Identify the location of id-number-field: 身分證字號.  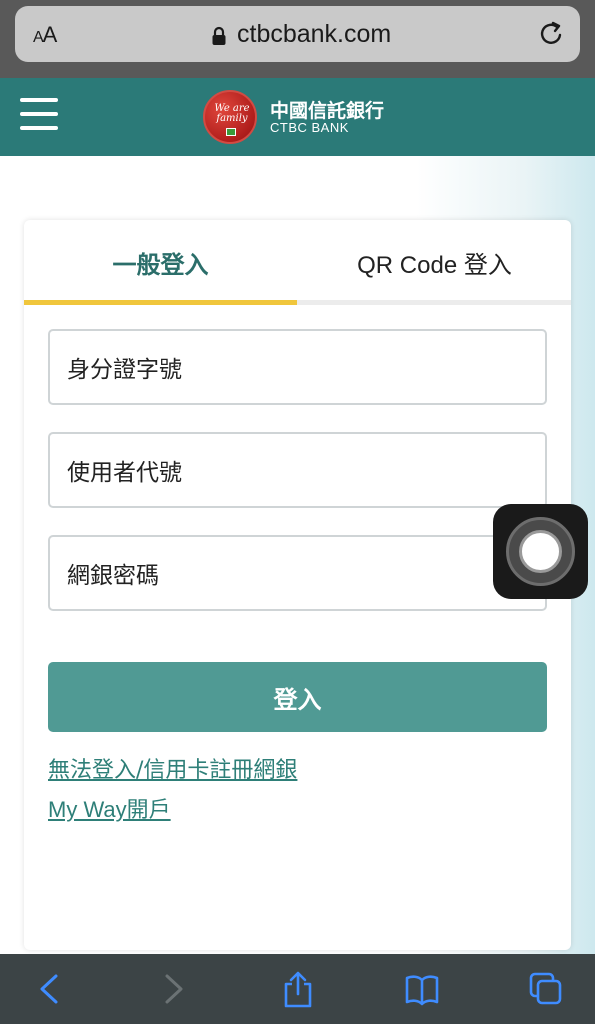
(297, 367).